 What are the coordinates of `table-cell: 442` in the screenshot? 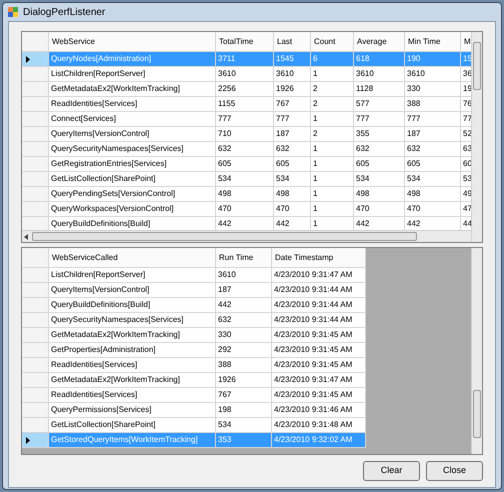 It's located at (292, 223).